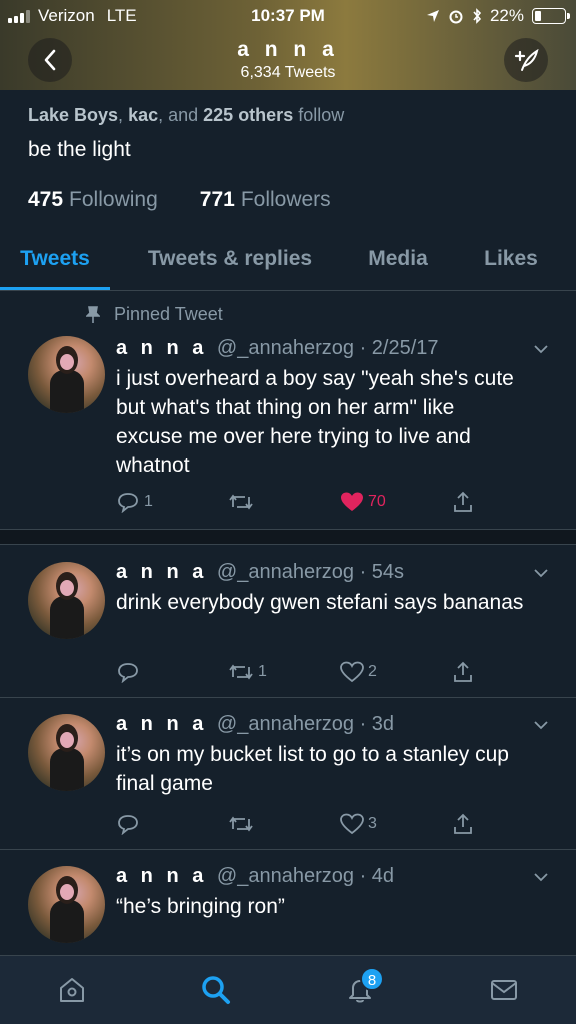 Image resolution: width=576 pixels, height=1024 pixels. Describe the element at coordinates (200, 906) in the screenshot. I see `tweet-text: “he’s bringing ron”` at that location.